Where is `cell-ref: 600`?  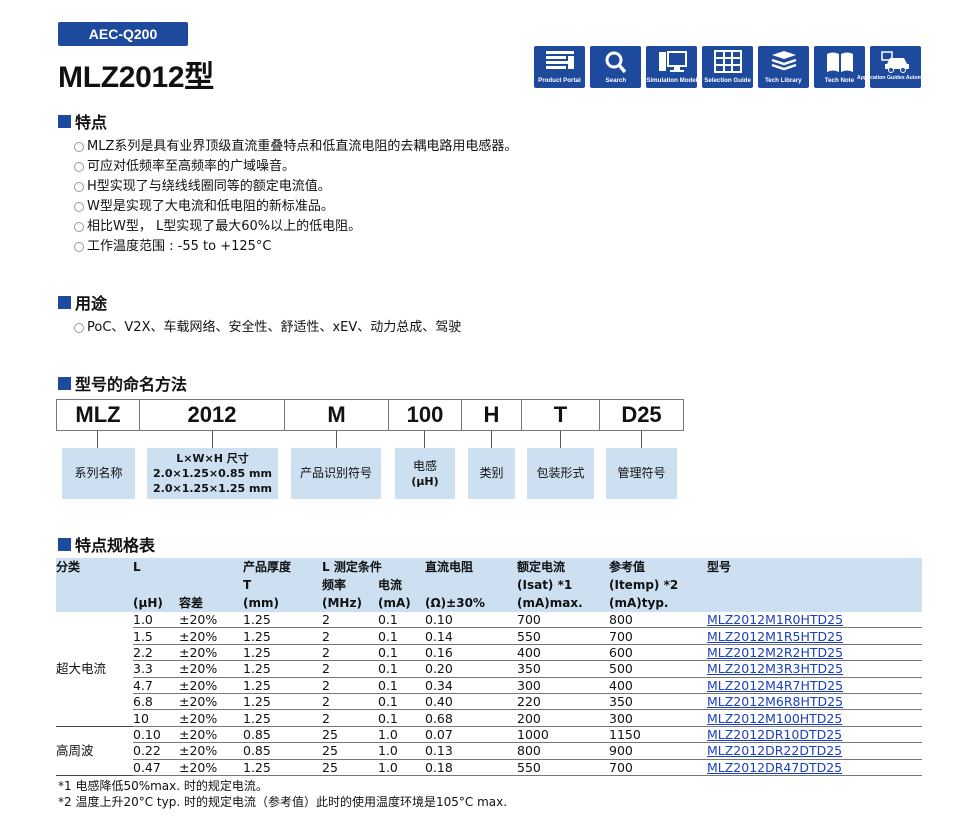
cell-ref: 600 is located at coordinates (658, 653).